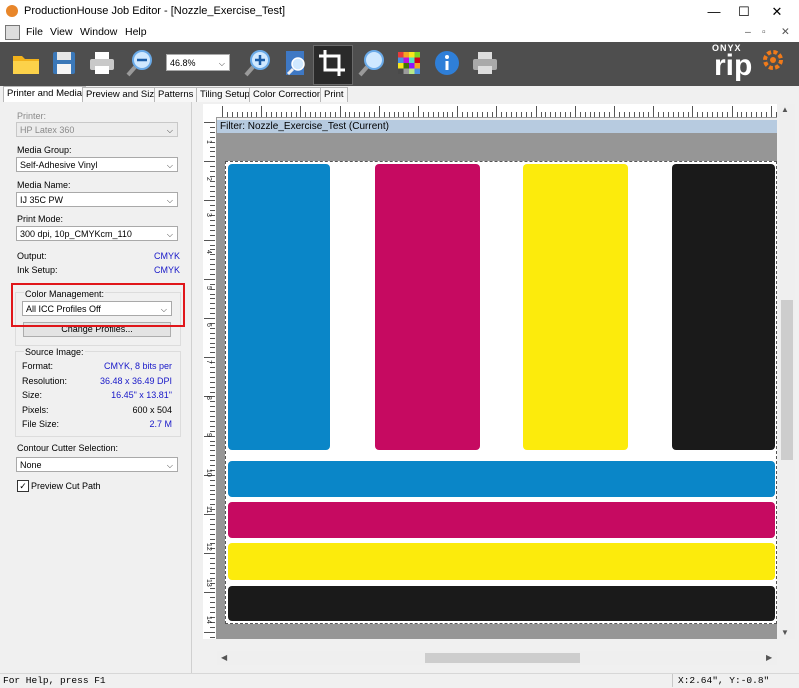 This screenshot has height=688, width=799. Describe the element at coordinates (501, 561) in the screenshot. I see `yellow-horizontal-bar` at that location.